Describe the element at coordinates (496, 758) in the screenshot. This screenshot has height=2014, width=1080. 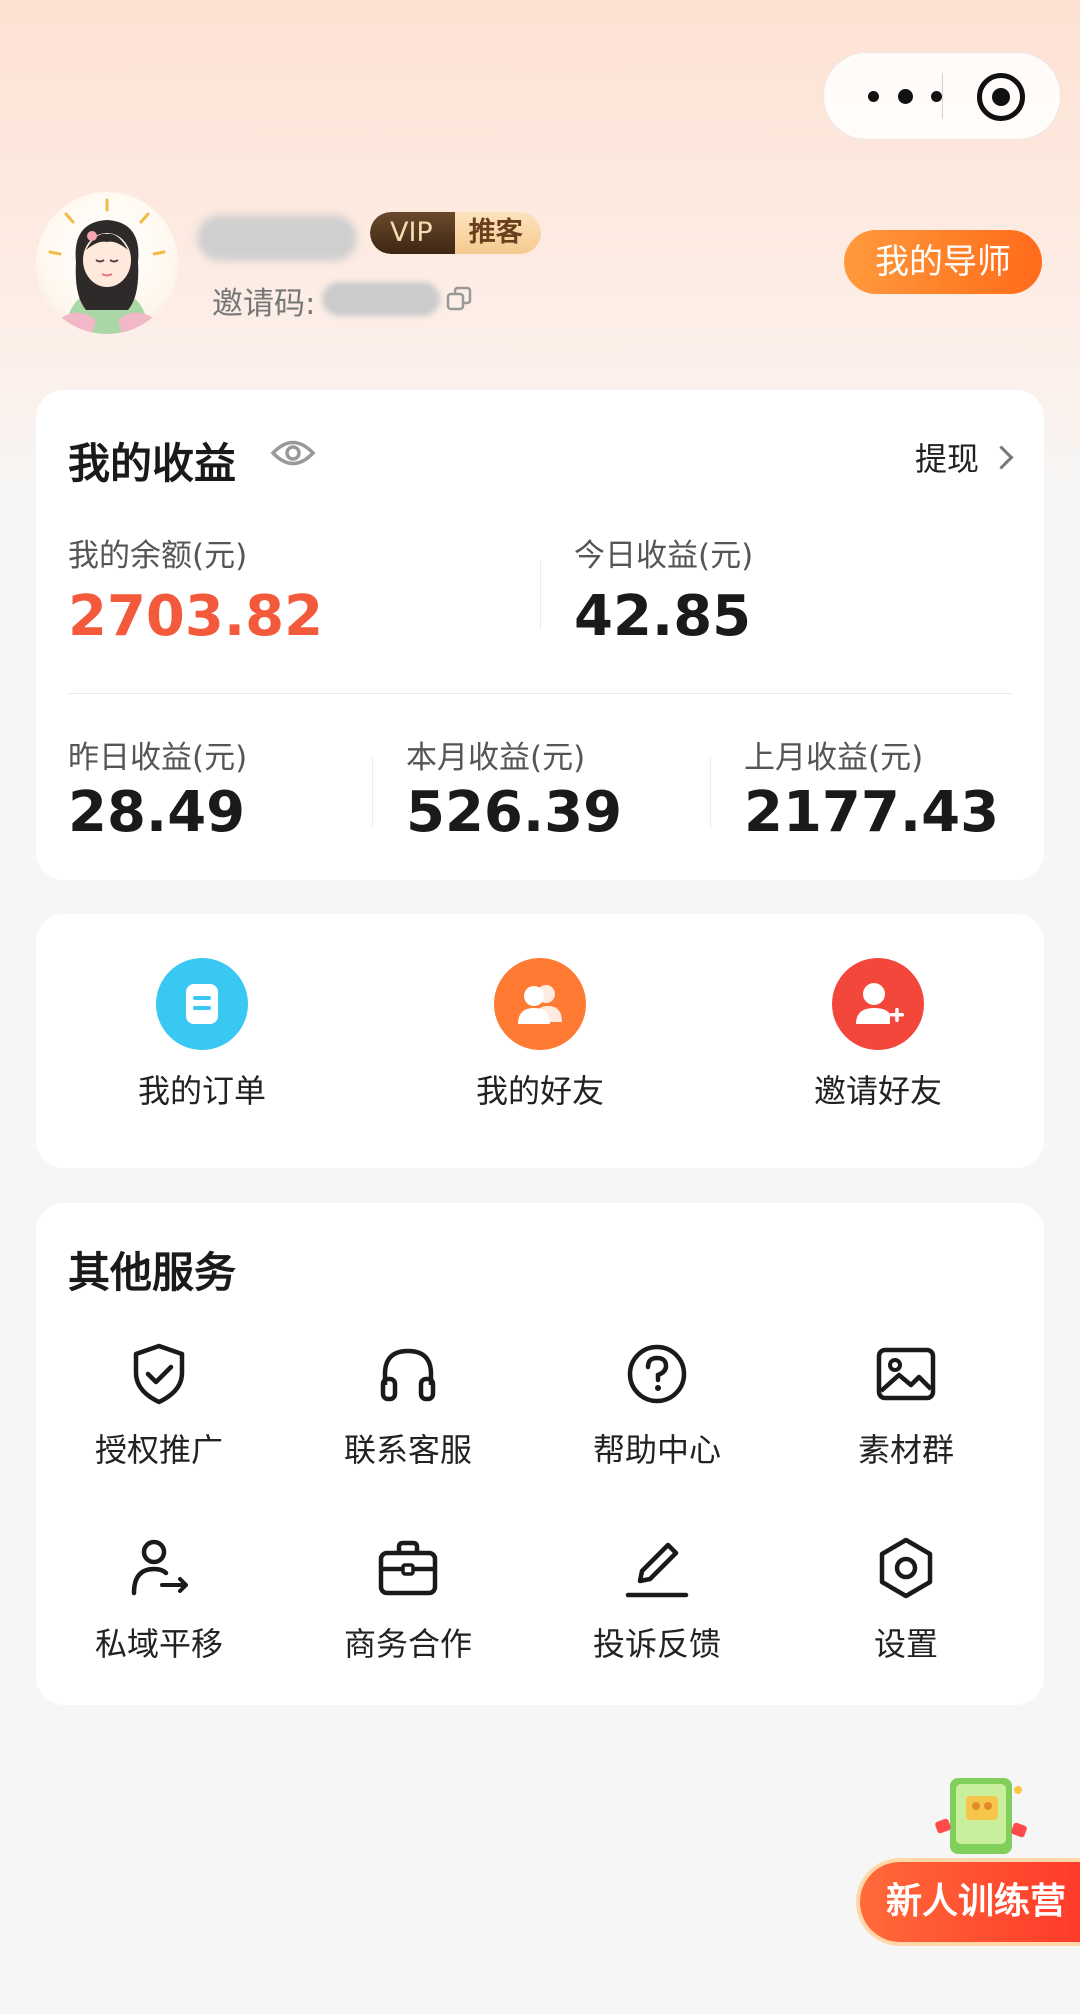
I see `this-month-earnings-label: 本月收益(元)` at that location.